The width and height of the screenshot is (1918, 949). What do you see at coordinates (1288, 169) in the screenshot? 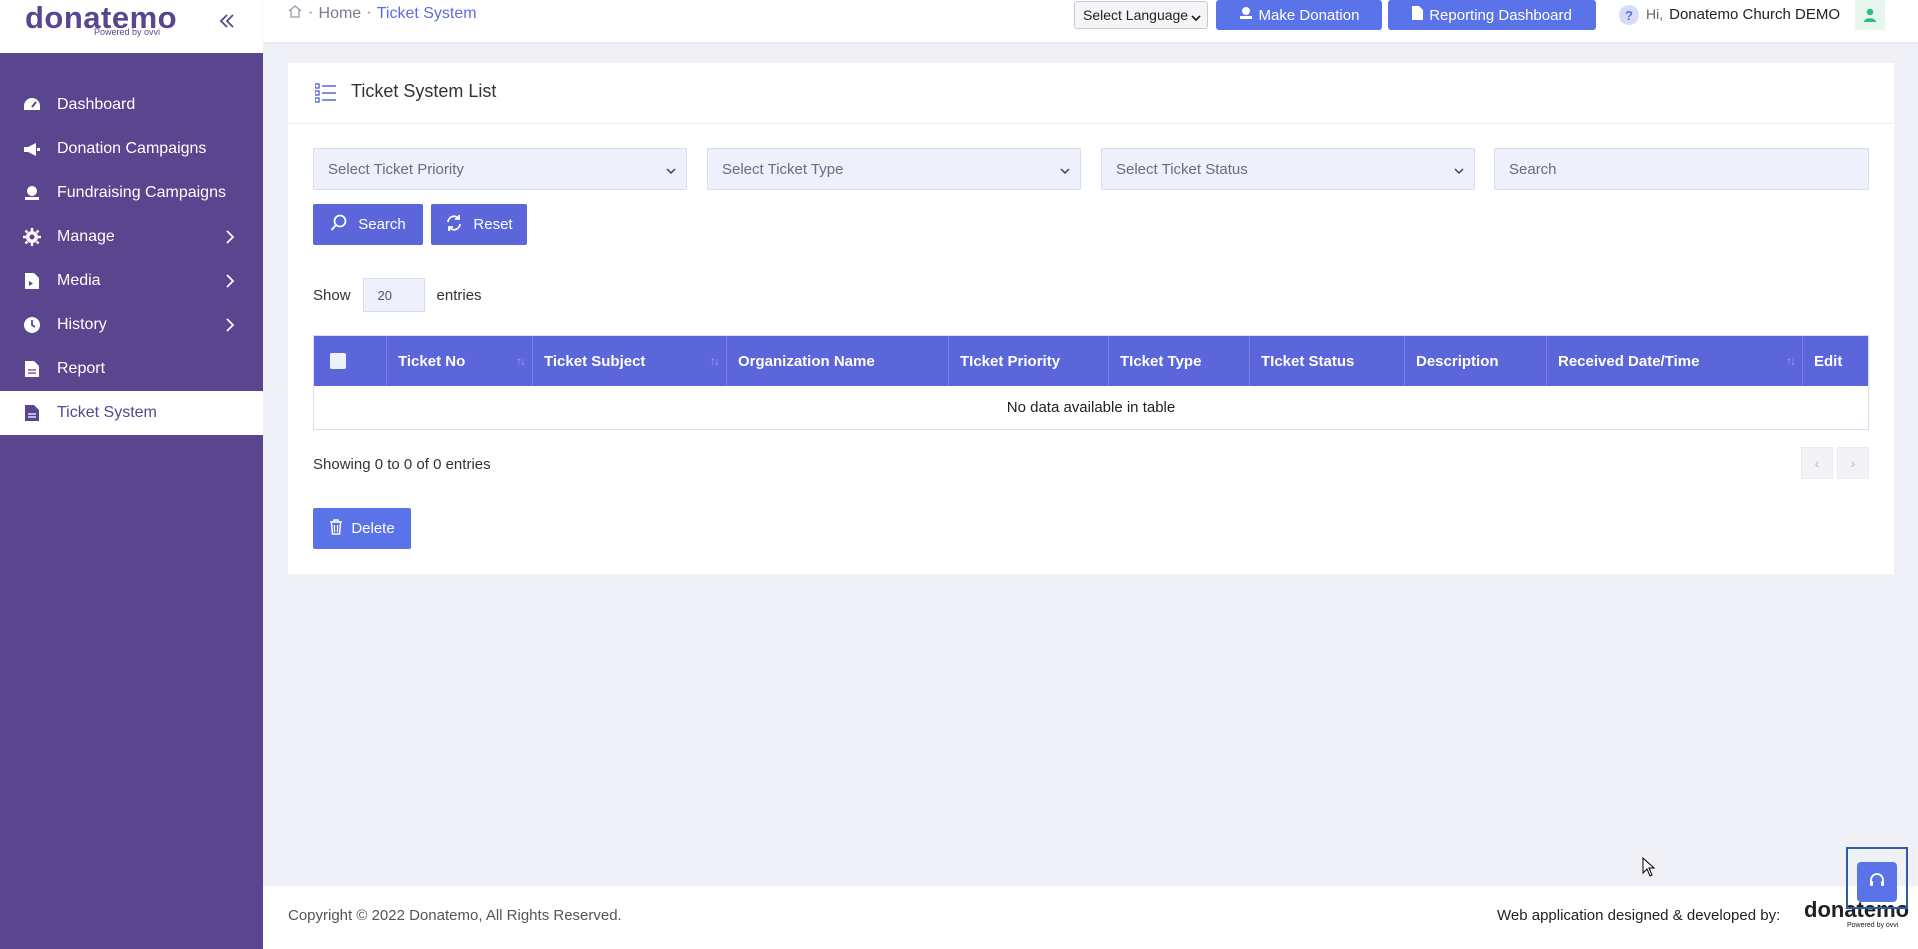
I see `ticket-status-select: Select Ticket Status` at bounding box center [1288, 169].